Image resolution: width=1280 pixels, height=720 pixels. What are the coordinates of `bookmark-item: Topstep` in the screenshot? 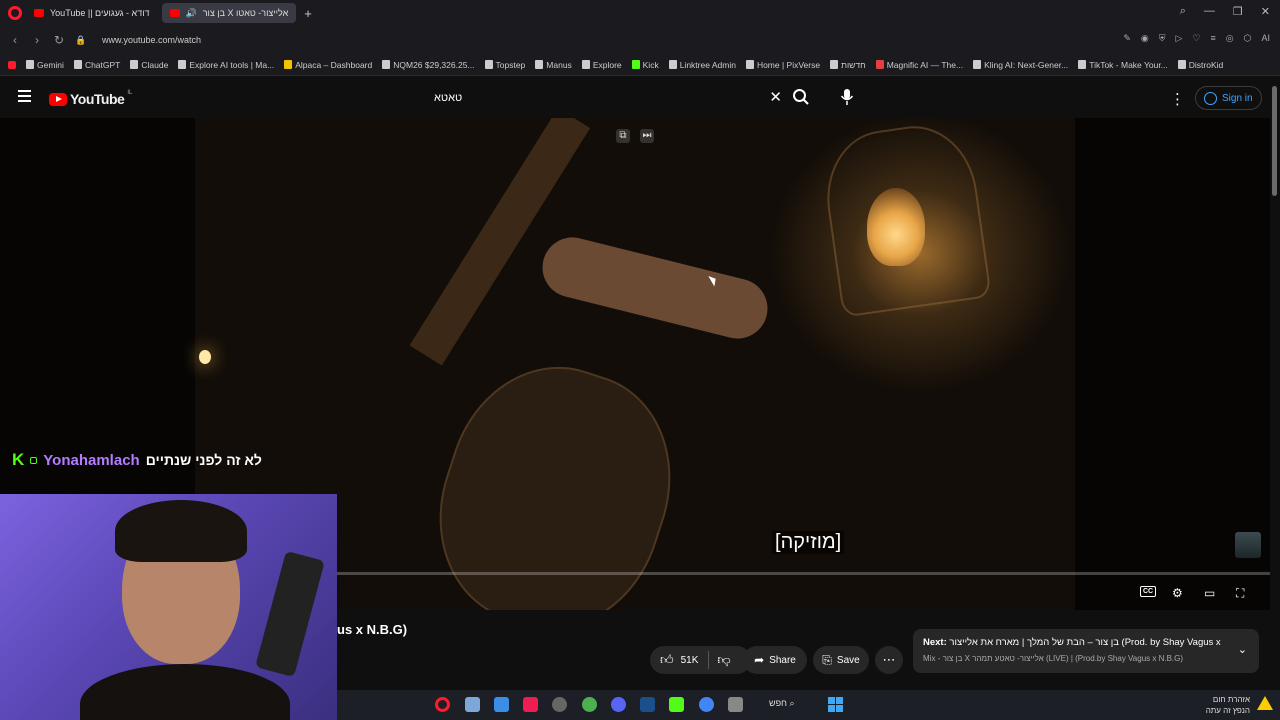 It's located at (504, 65).